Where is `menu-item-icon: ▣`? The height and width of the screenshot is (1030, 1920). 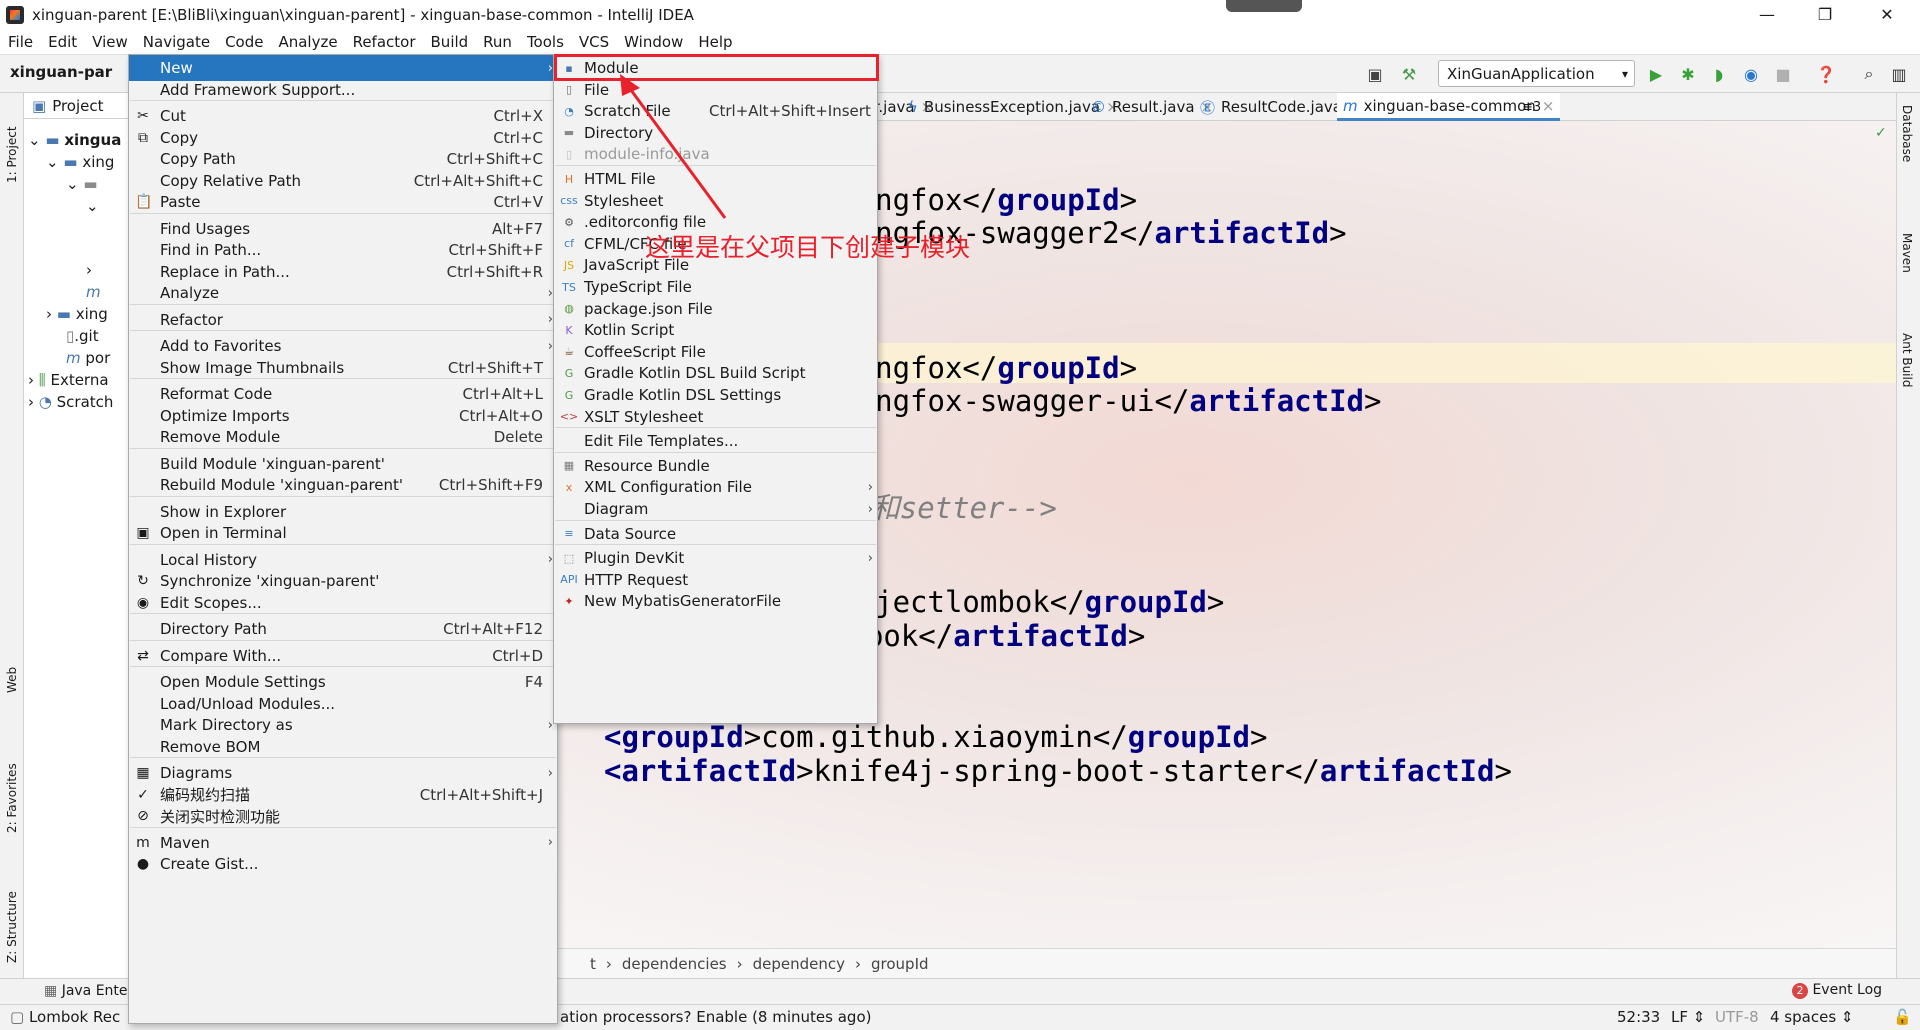
menu-item-icon: ▣ is located at coordinates (143, 533).